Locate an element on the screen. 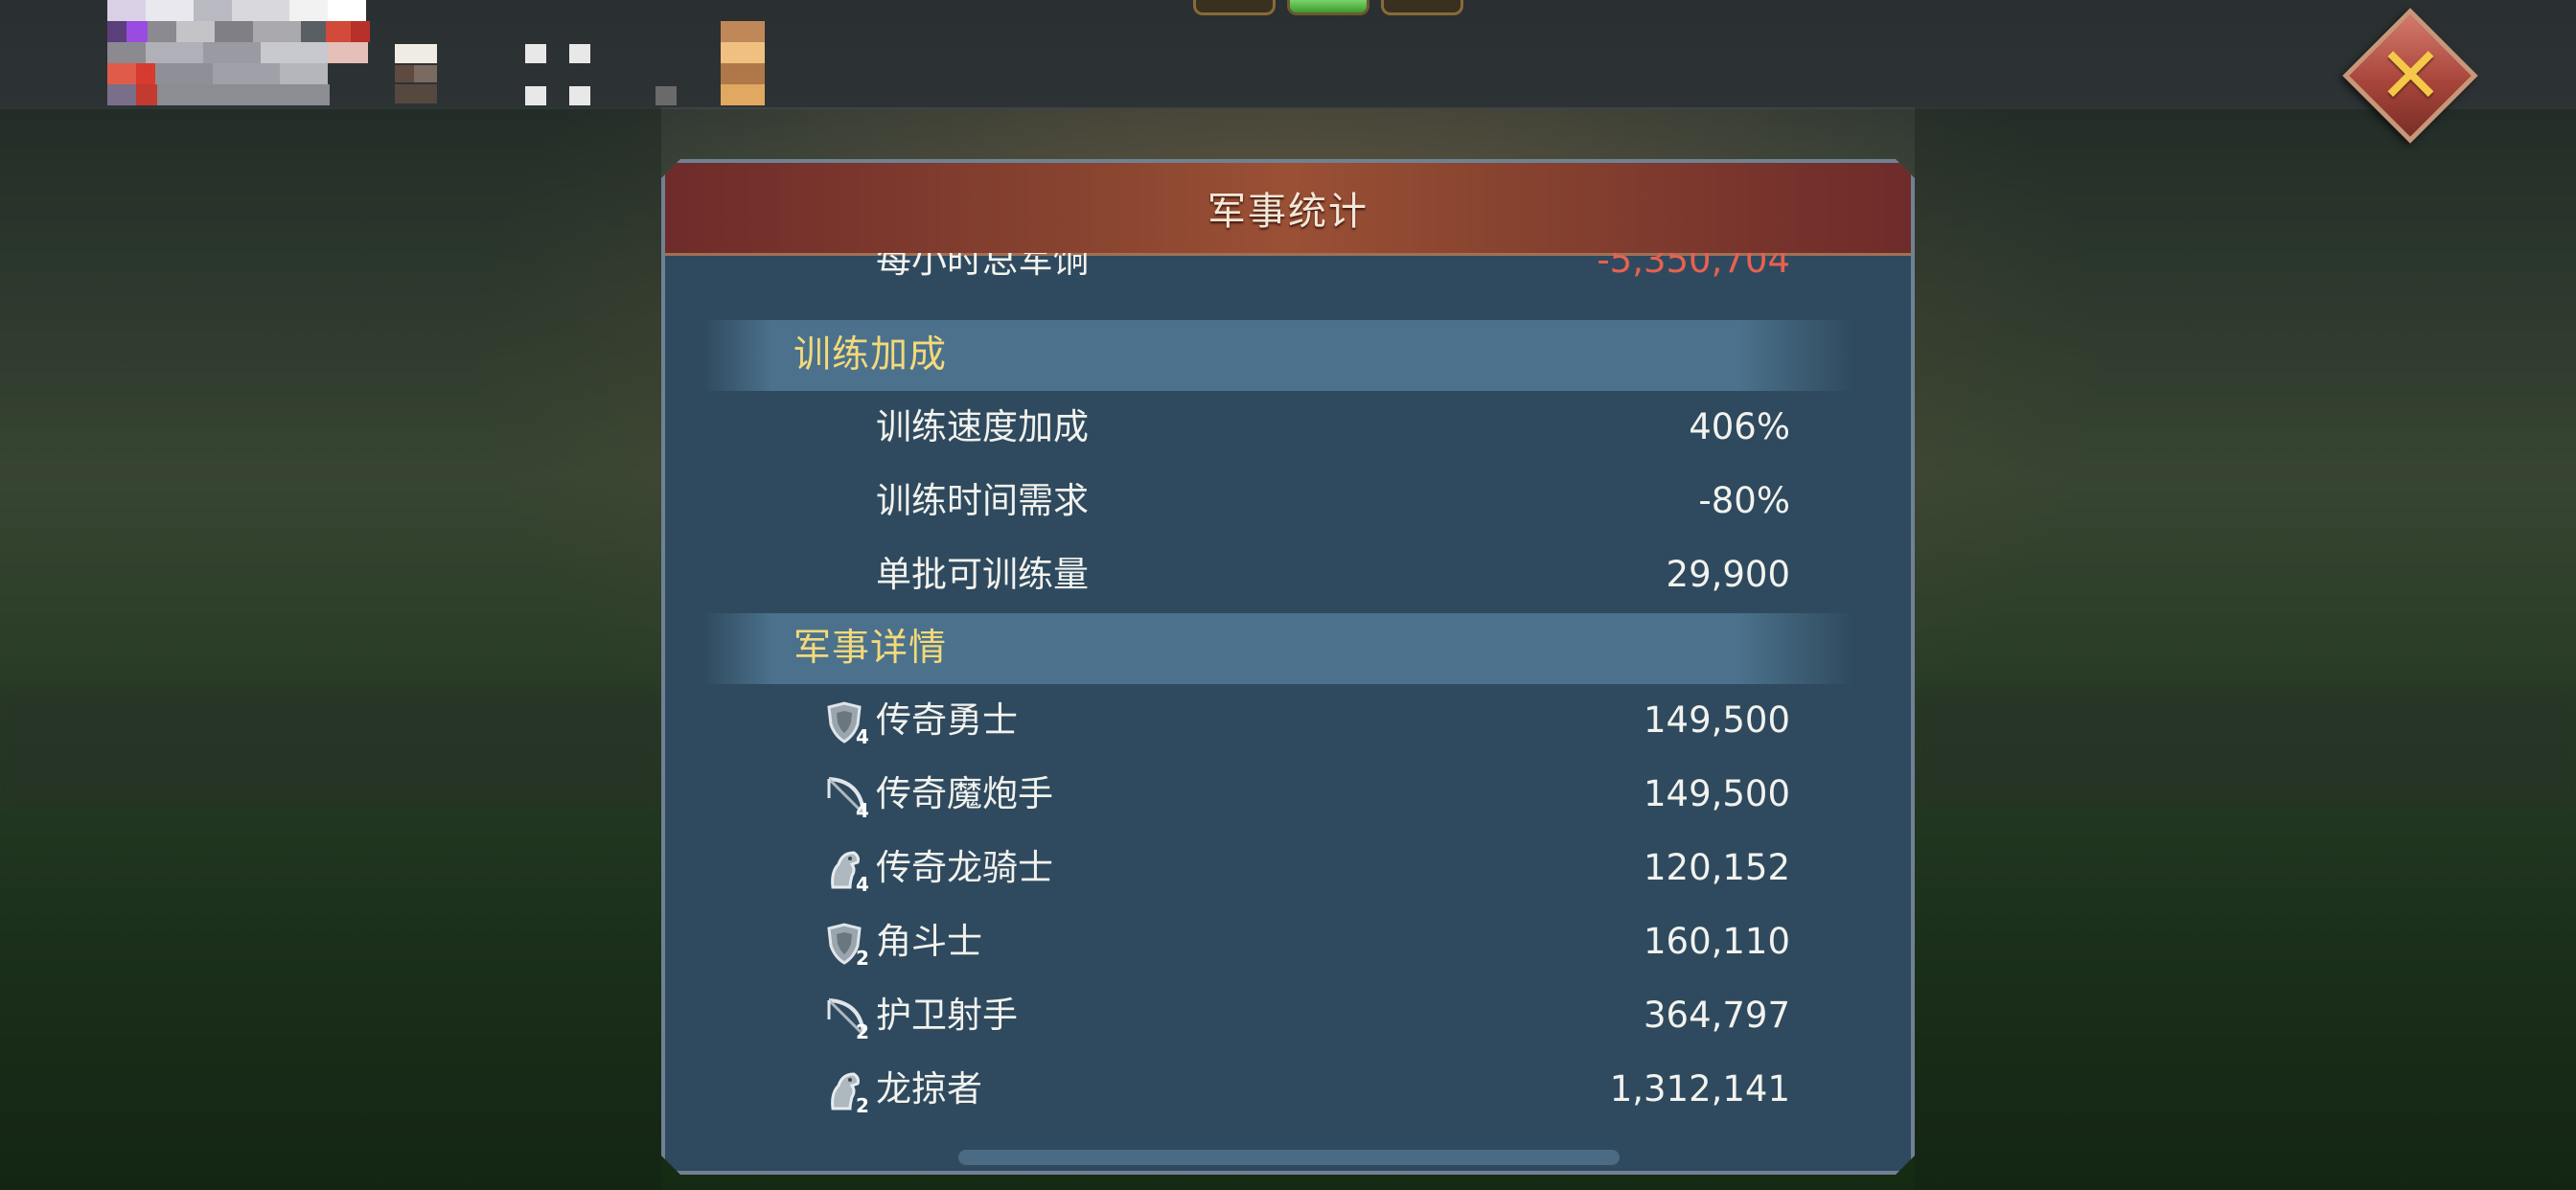  stat-value: 406% is located at coordinates (1740, 427).